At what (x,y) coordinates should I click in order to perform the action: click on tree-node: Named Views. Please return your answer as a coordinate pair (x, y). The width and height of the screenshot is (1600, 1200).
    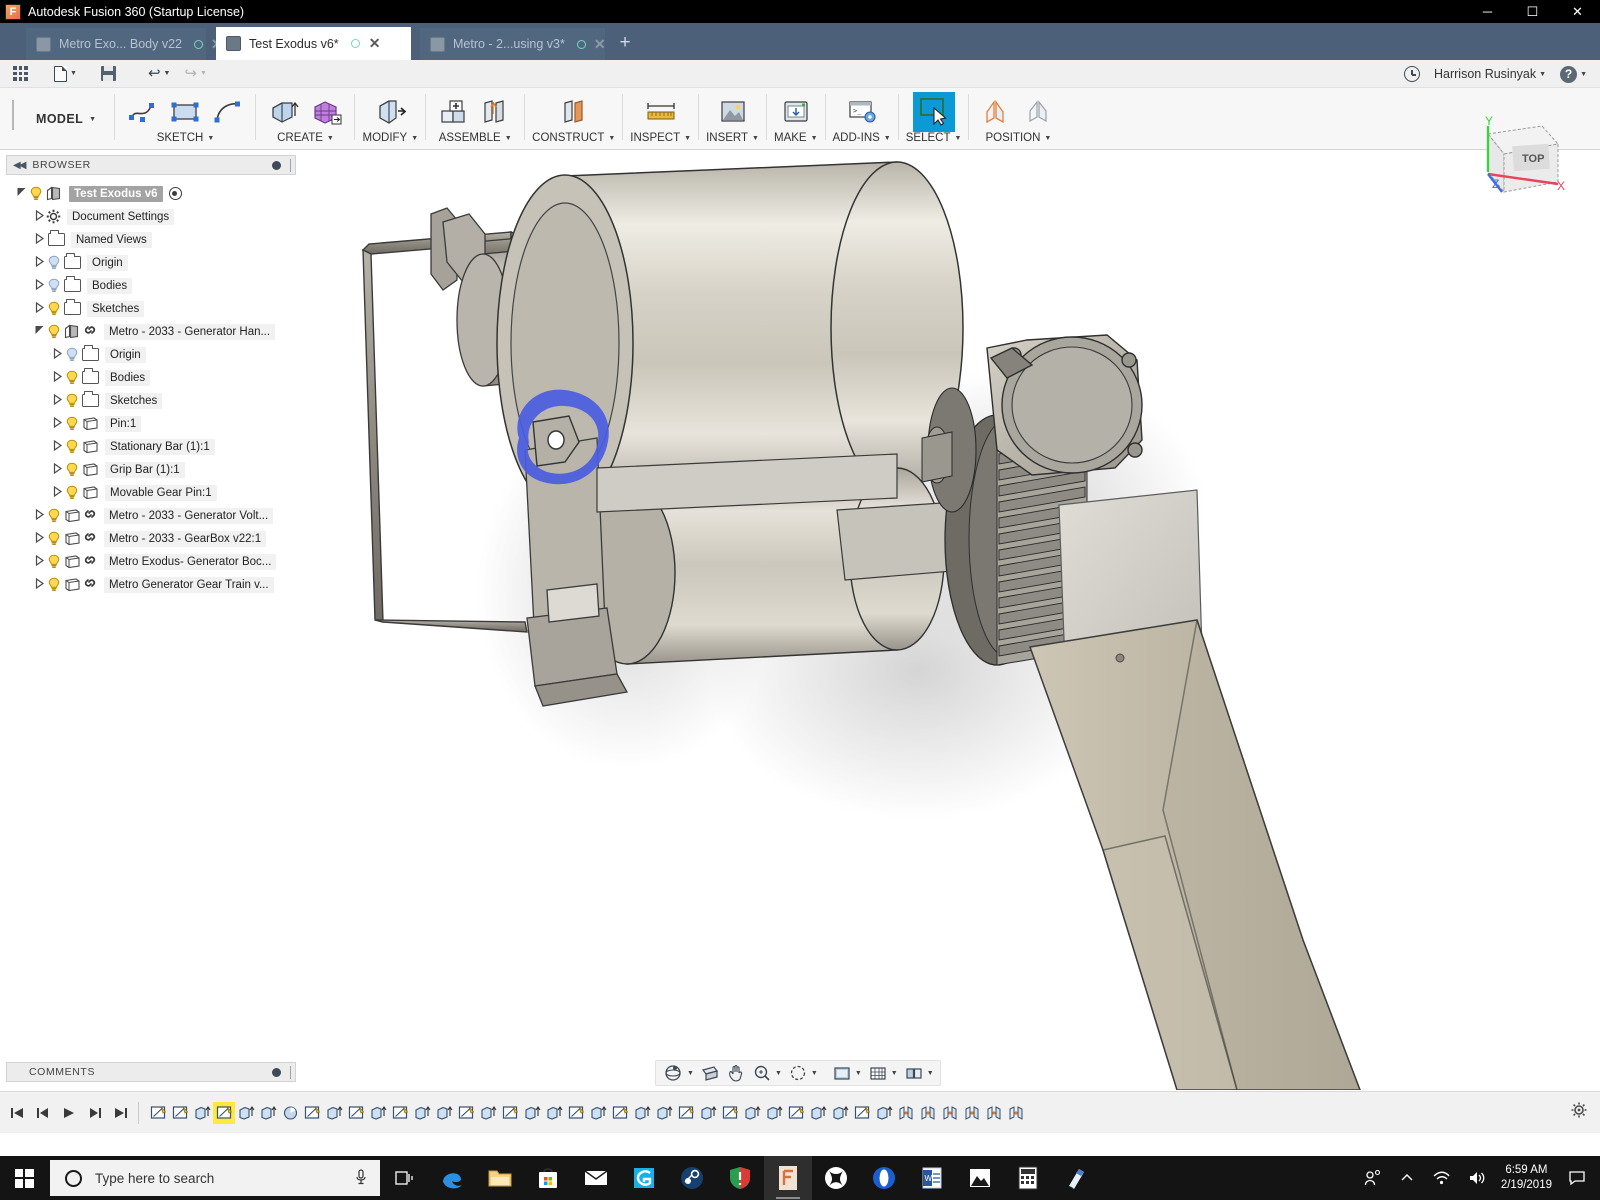
    Looking at the image, I should click on (148, 239).